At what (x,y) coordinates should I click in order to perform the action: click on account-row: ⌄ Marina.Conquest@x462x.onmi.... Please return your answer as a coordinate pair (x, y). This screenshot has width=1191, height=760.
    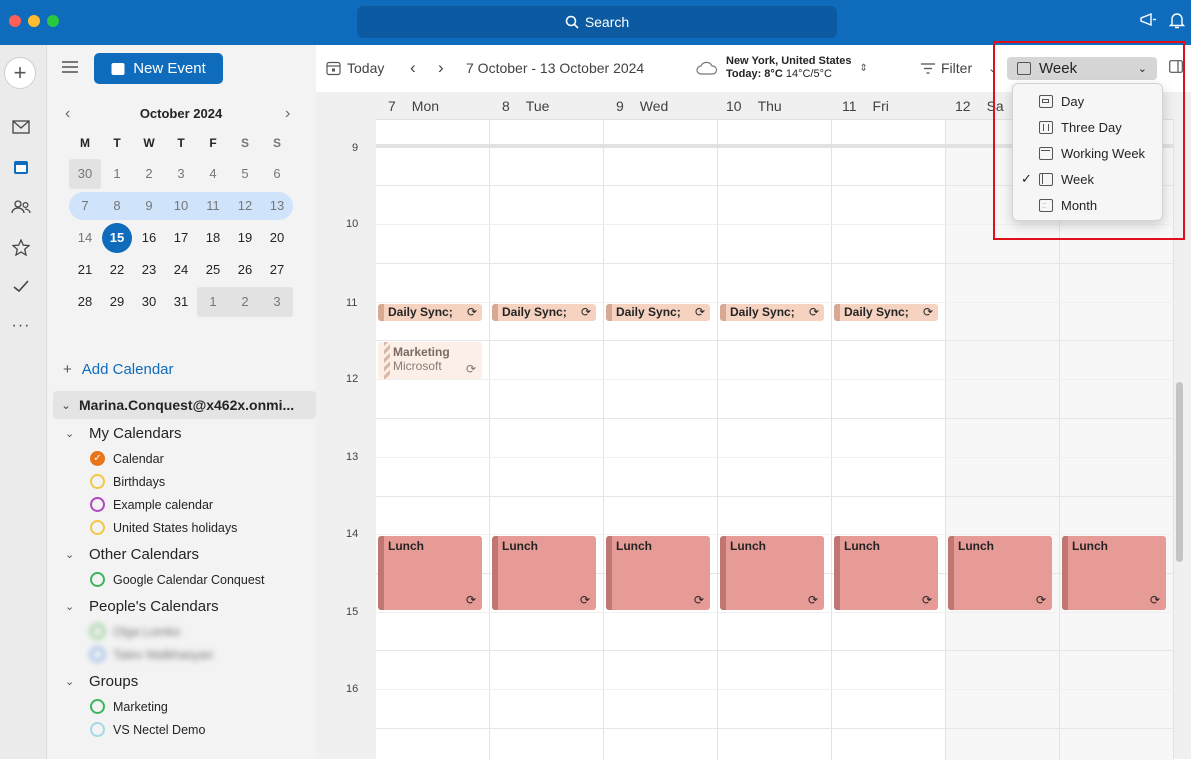
    Looking at the image, I should click on (184, 405).